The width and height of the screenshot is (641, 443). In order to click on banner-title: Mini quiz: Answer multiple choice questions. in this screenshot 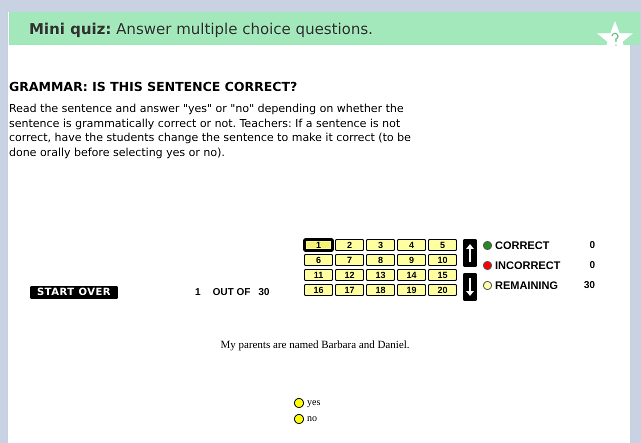, I will do `click(201, 29)`.